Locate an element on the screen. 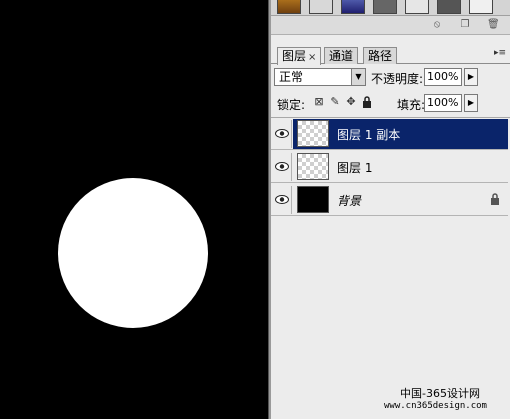  layer-name: 背景 is located at coordinates (349, 201).